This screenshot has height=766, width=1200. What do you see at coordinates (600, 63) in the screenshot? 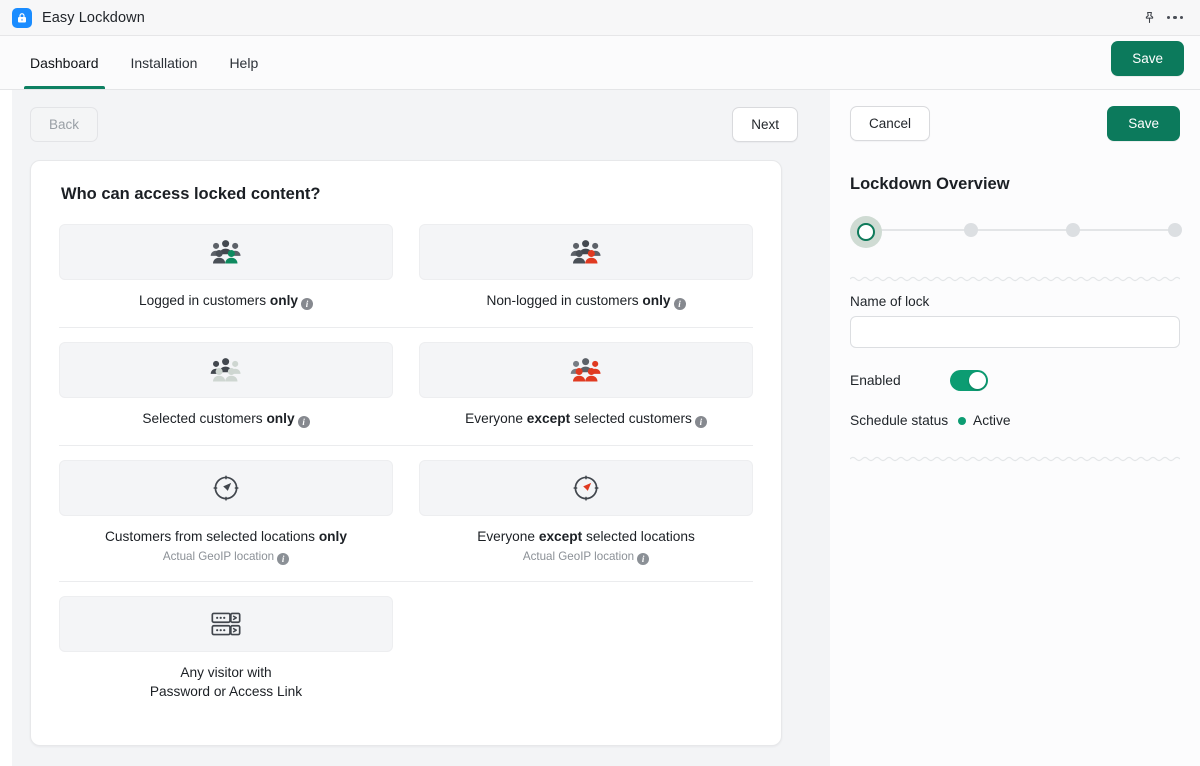
I see `nav-bar: Dashboard Installation Help Save` at bounding box center [600, 63].